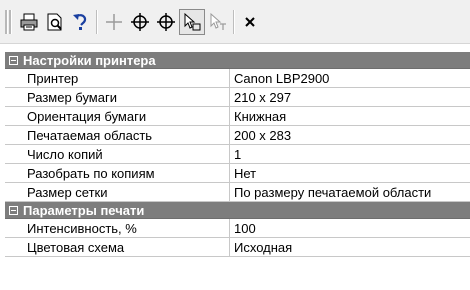 The height and width of the screenshot is (290, 470). I want to click on property-row: Цветовая схема Исходная, so click(237, 247).